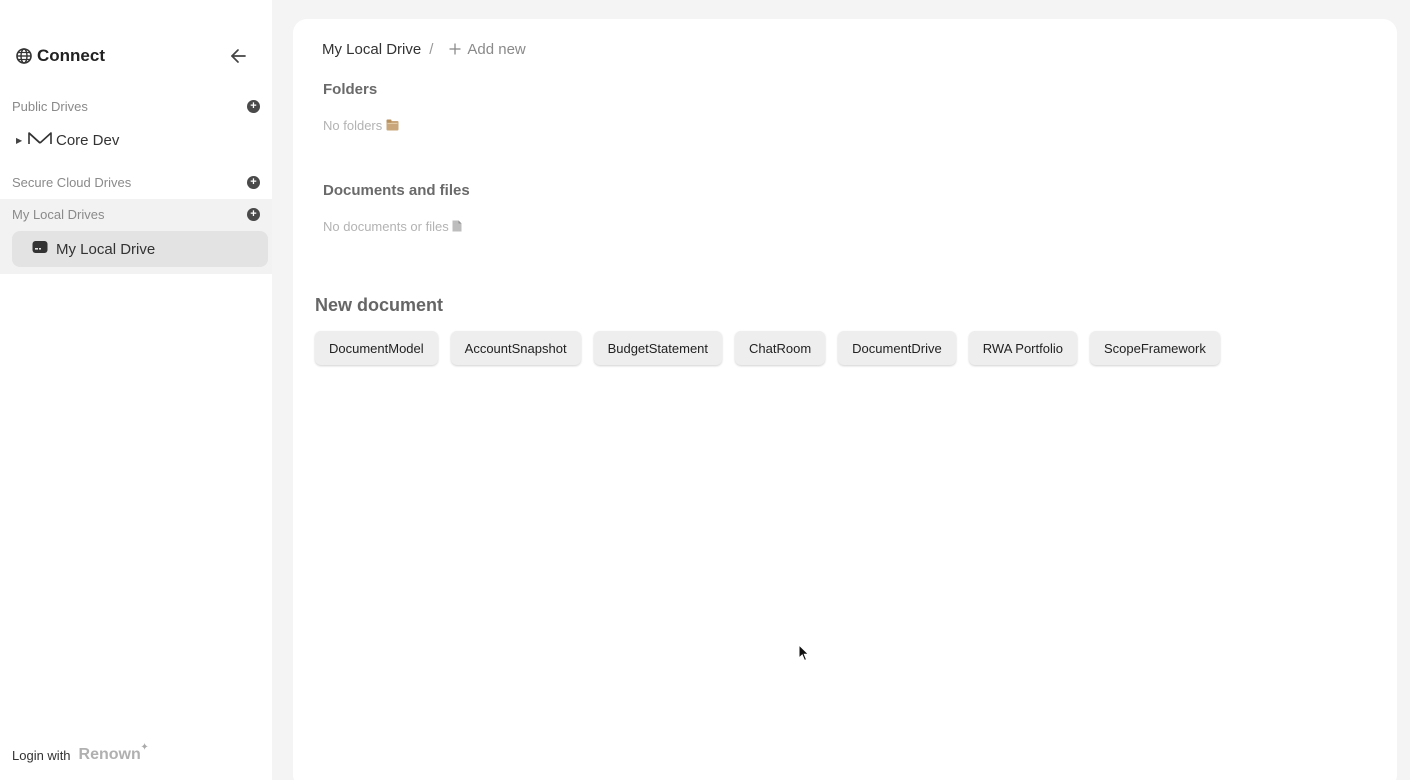 This screenshot has width=1410, height=780. I want to click on drive-label: Core Dev, so click(88, 140).